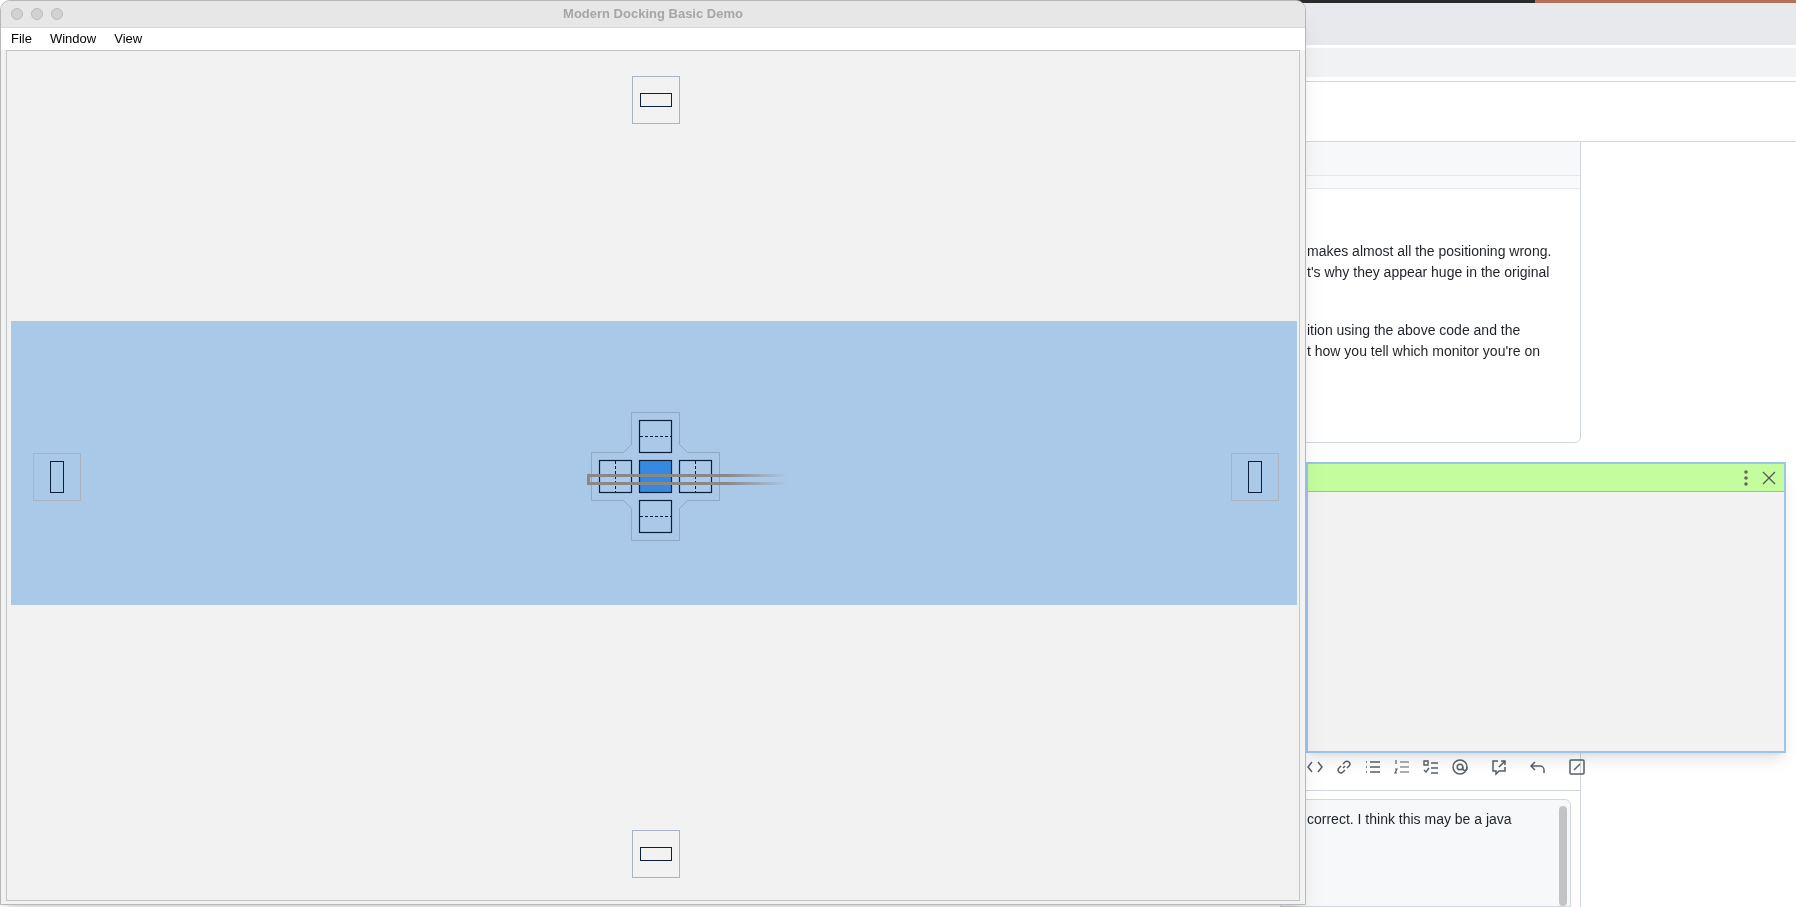  What do you see at coordinates (128, 39) in the screenshot?
I see `menu-item: View` at bounding box center [128, 39].